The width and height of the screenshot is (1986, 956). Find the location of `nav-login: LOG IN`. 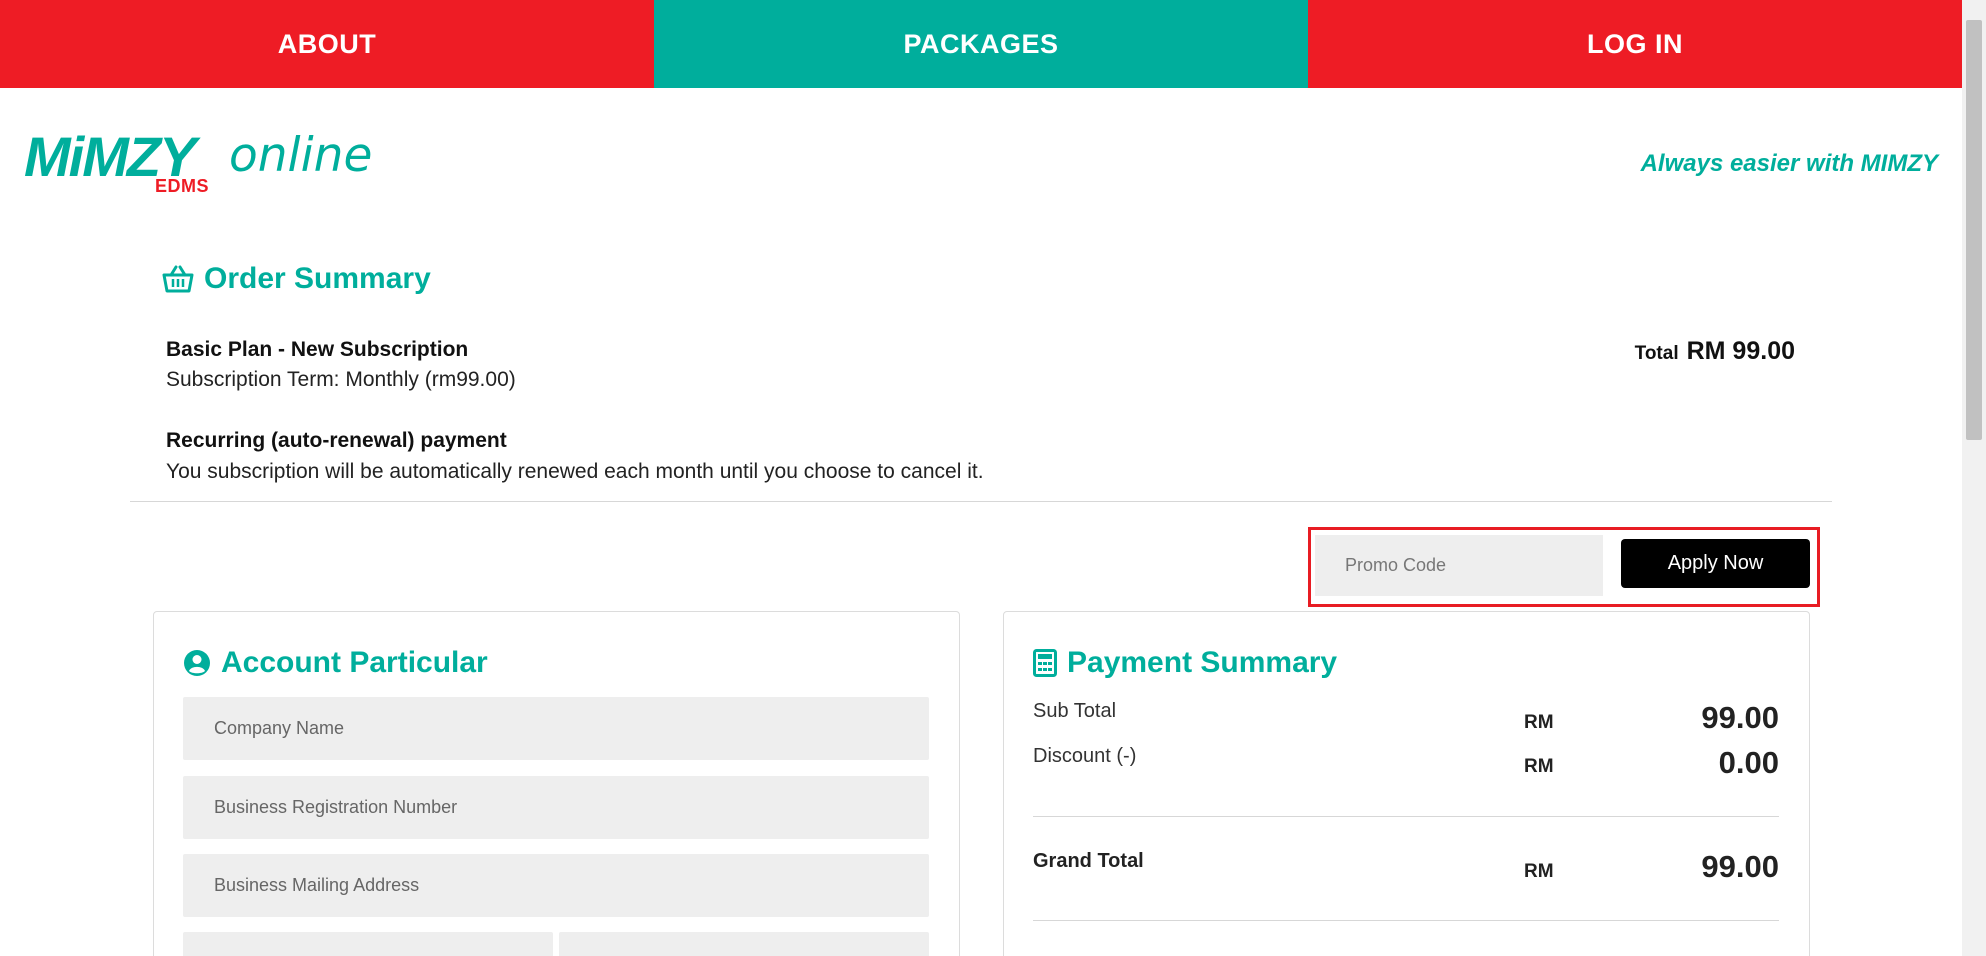

nav-login: LOG IN is located at coordinates (1635, 44).